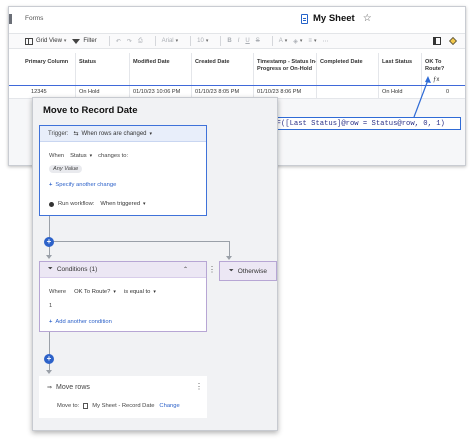 Image resolution: width=474 pixels, height=441 pixels. What do you see at coordinates (68, 406) in the screenshot?
I see `move-to-label: Move to:` at bounding box center [68, 406].